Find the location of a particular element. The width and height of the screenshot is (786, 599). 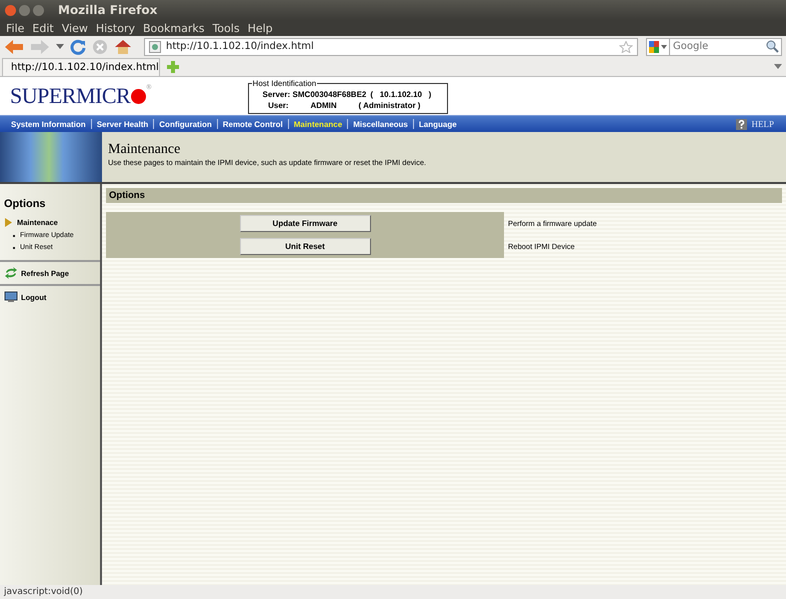

home-icon is located at coordinates (123, 46).